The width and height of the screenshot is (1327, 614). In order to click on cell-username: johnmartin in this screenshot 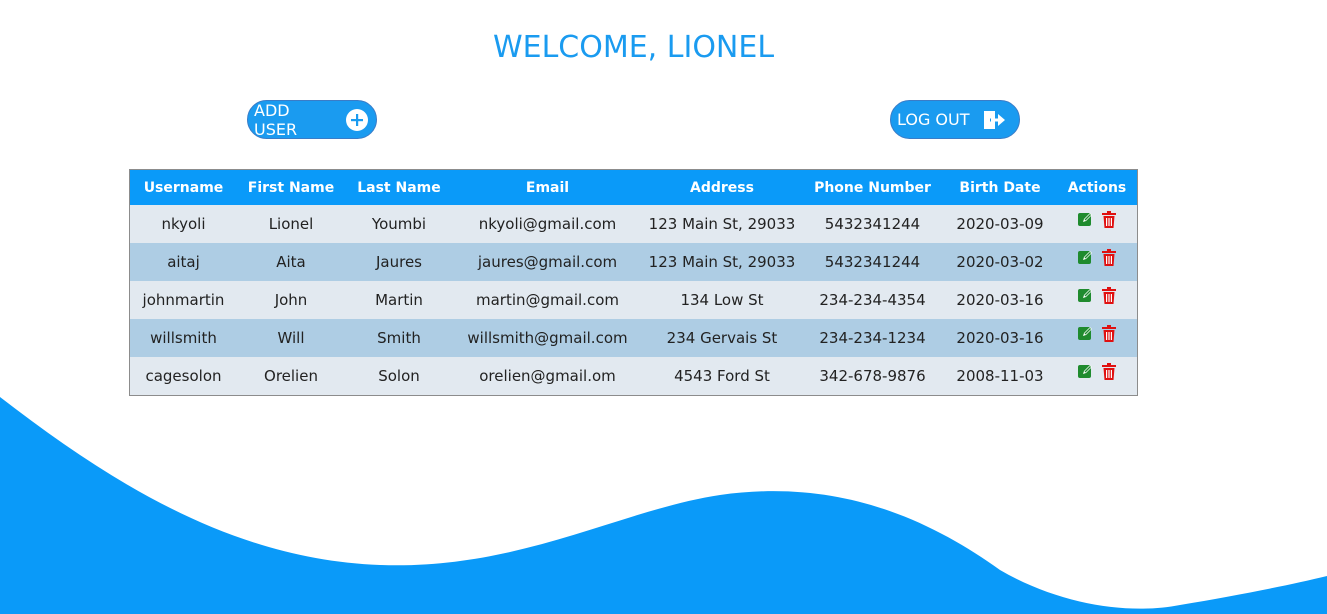, I will do `click(183, 300)`.